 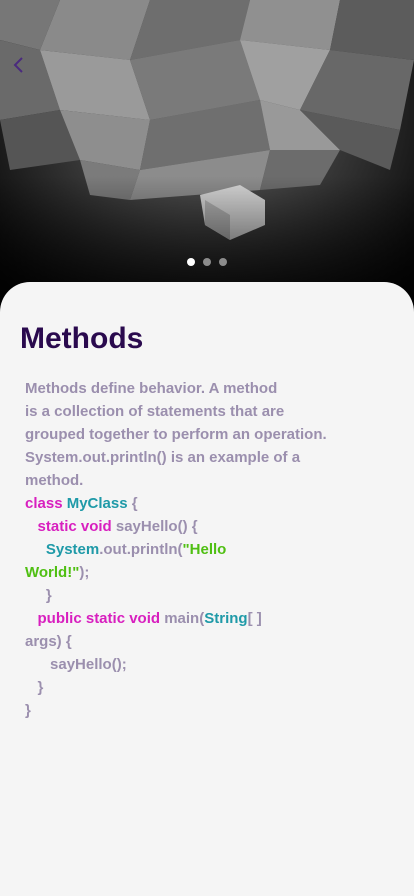 I want to click on code-line: System.out.println("Hello, so click(x=165, y=549).